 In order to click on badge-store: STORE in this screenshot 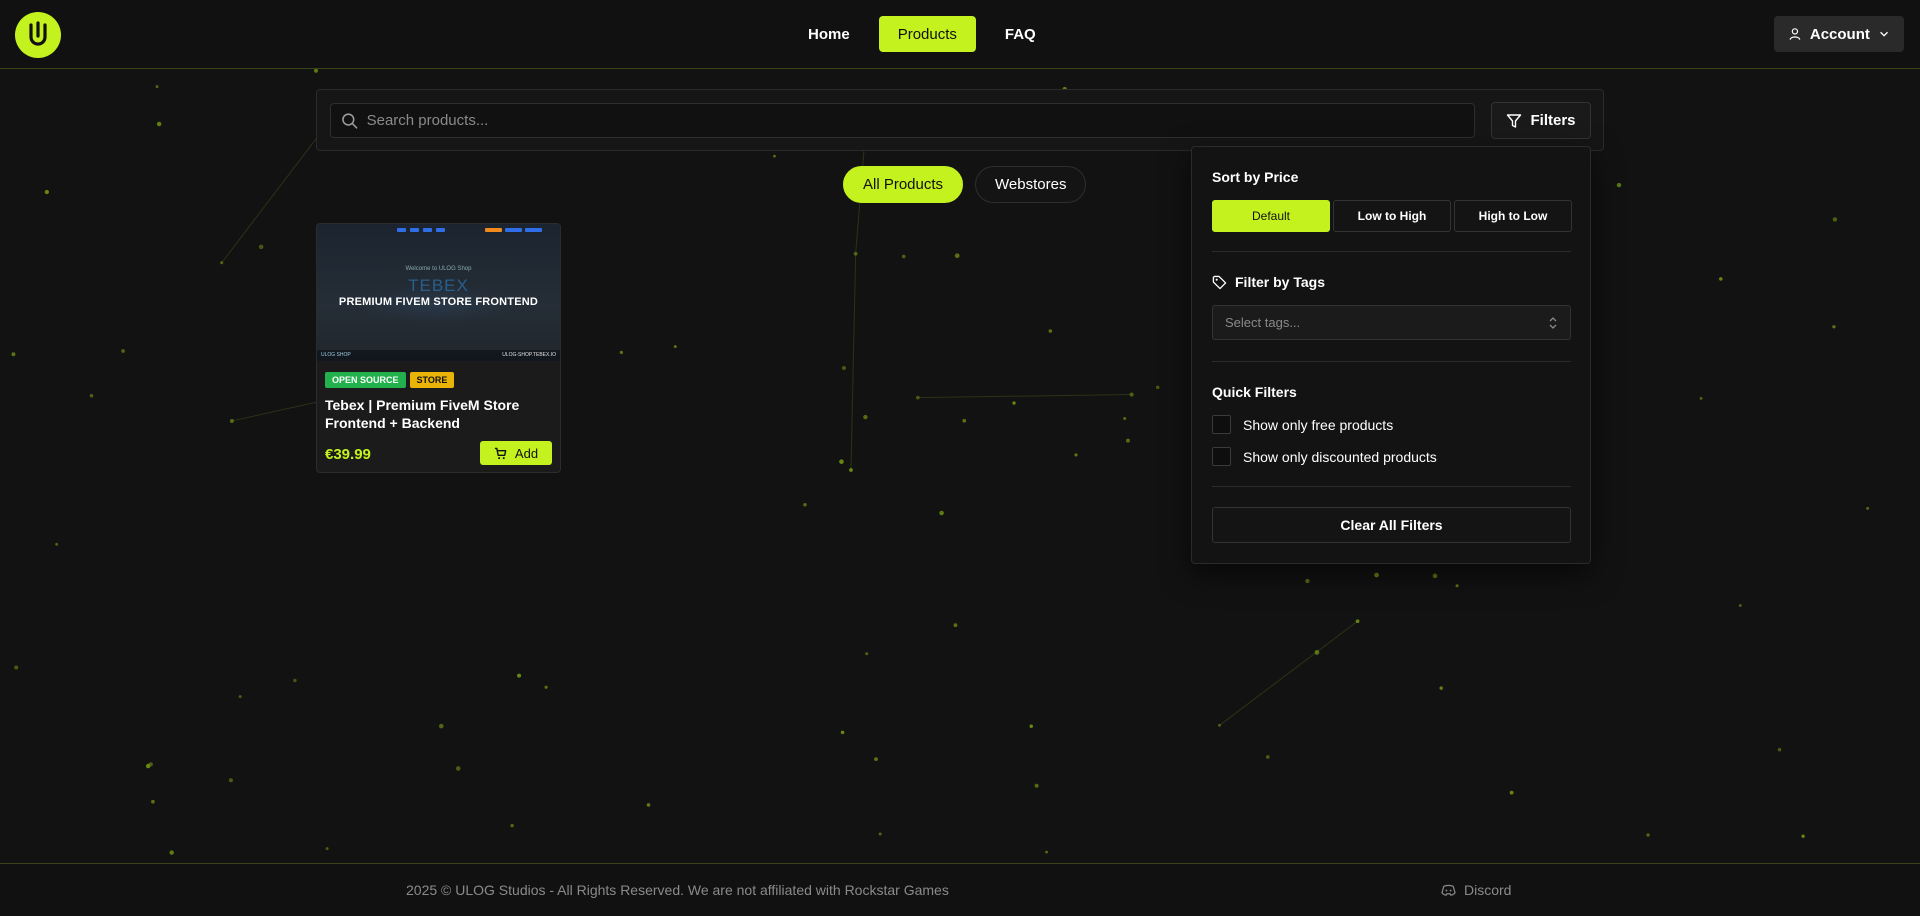, I will do `click(432, 380)`.